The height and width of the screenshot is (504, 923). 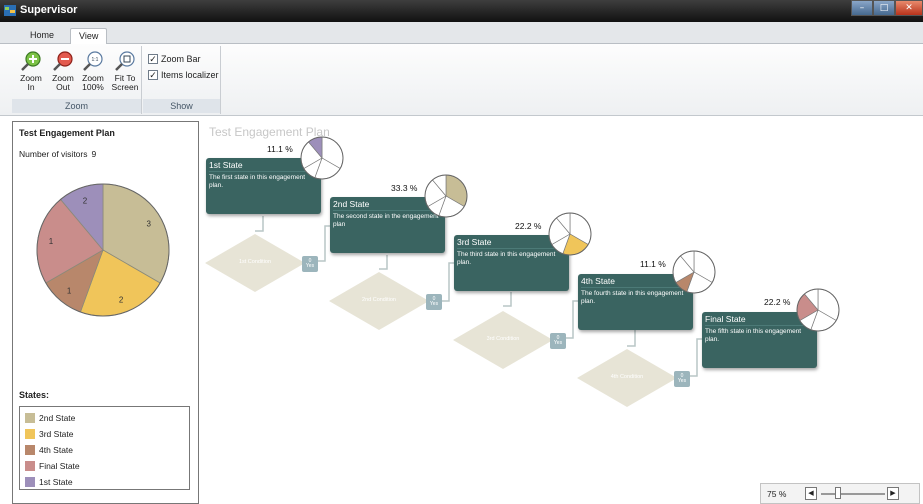 I want to click on legend-item: 2nd State, so click(x=107, y=418).